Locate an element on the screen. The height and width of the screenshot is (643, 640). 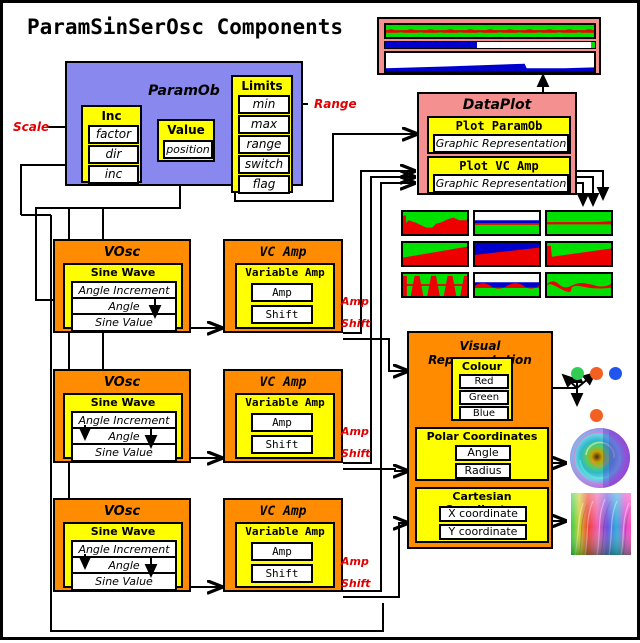
variable-amp-1: Variable Amp Amp Shift is located at coordinates (285, 296).